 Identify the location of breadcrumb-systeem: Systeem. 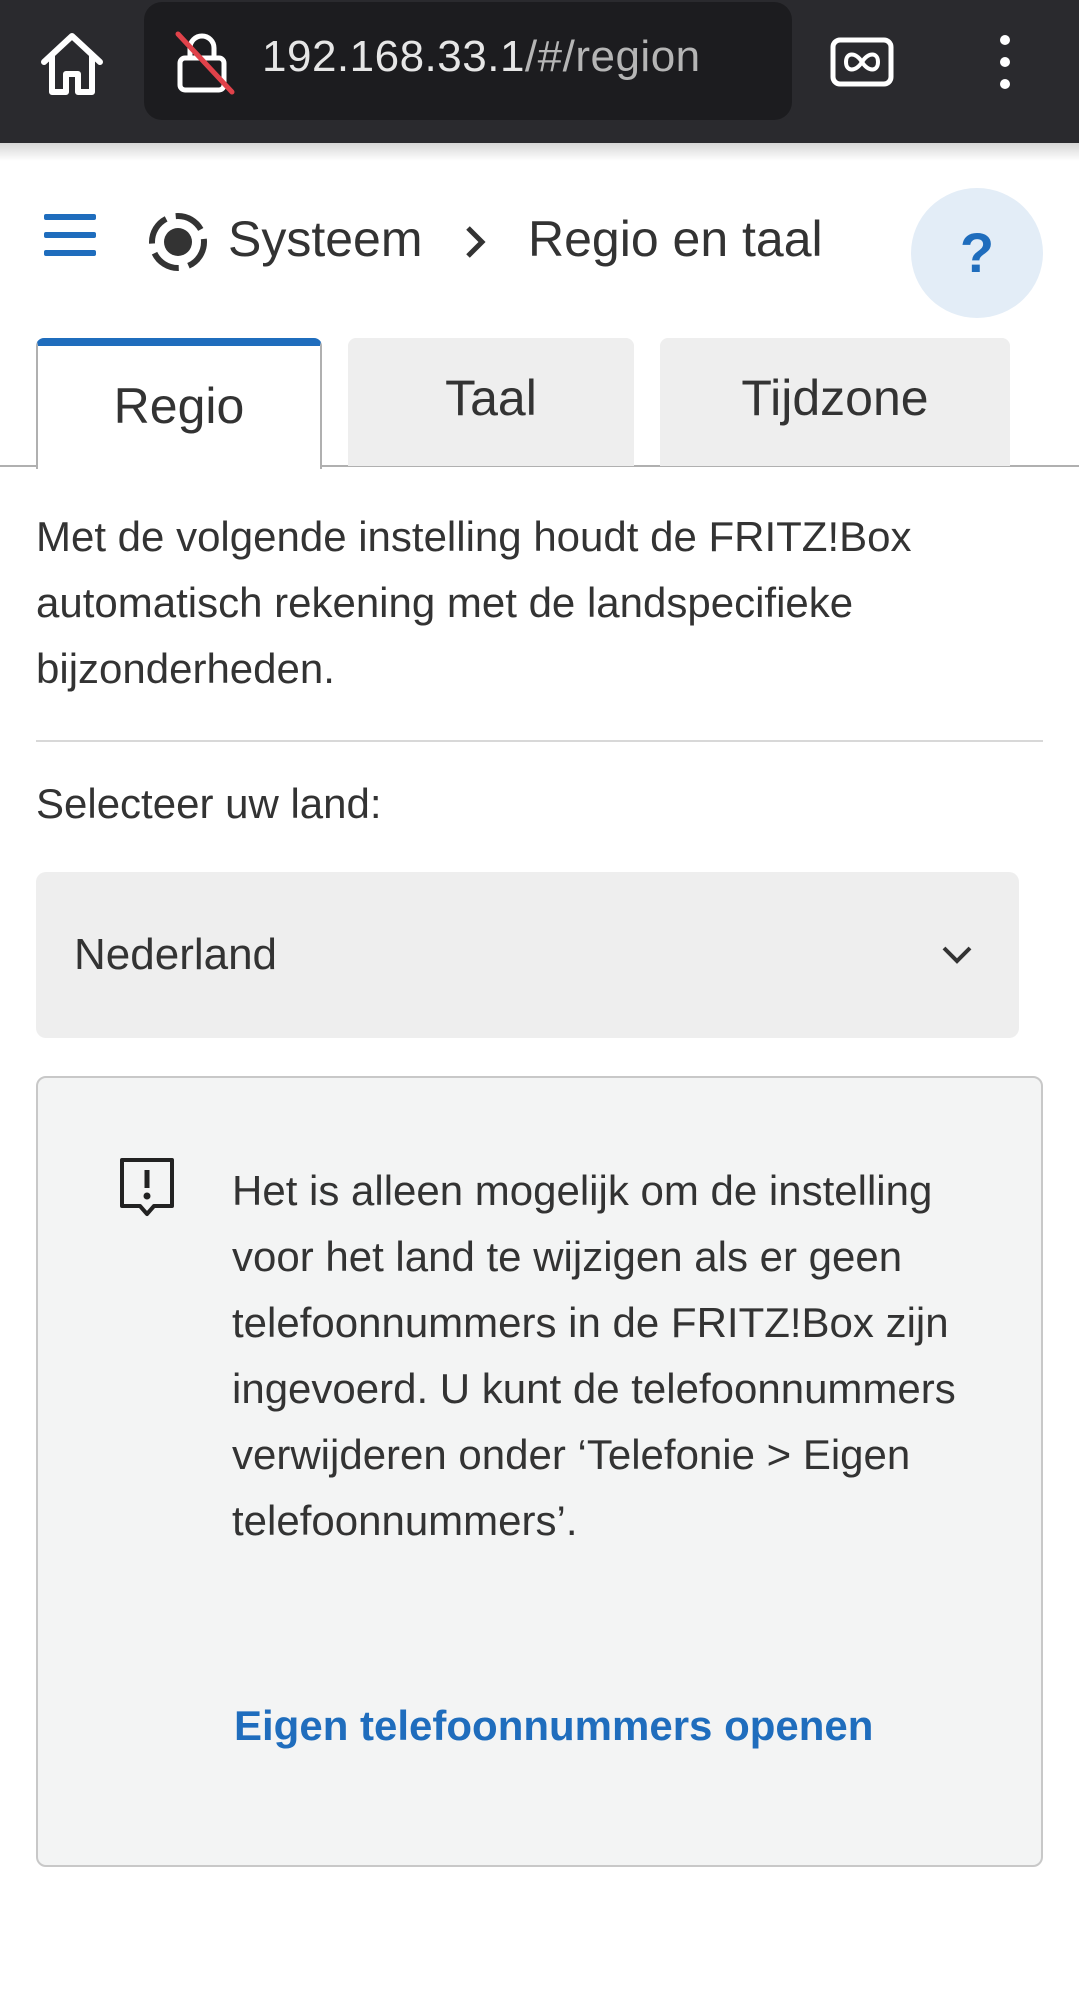
(325, 239).